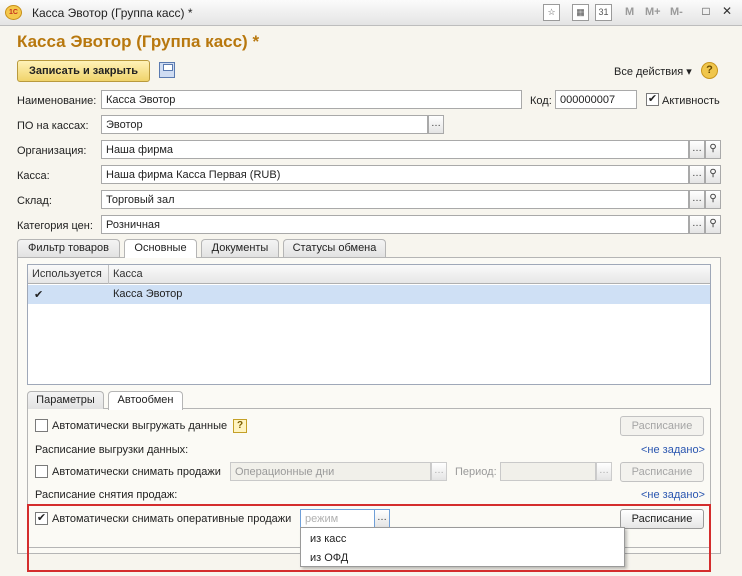 This screenshot has width=742, height=576. Describe the element at coordinates (727, 12) in the screenshot. I see `close-icon: ✕` at that location.